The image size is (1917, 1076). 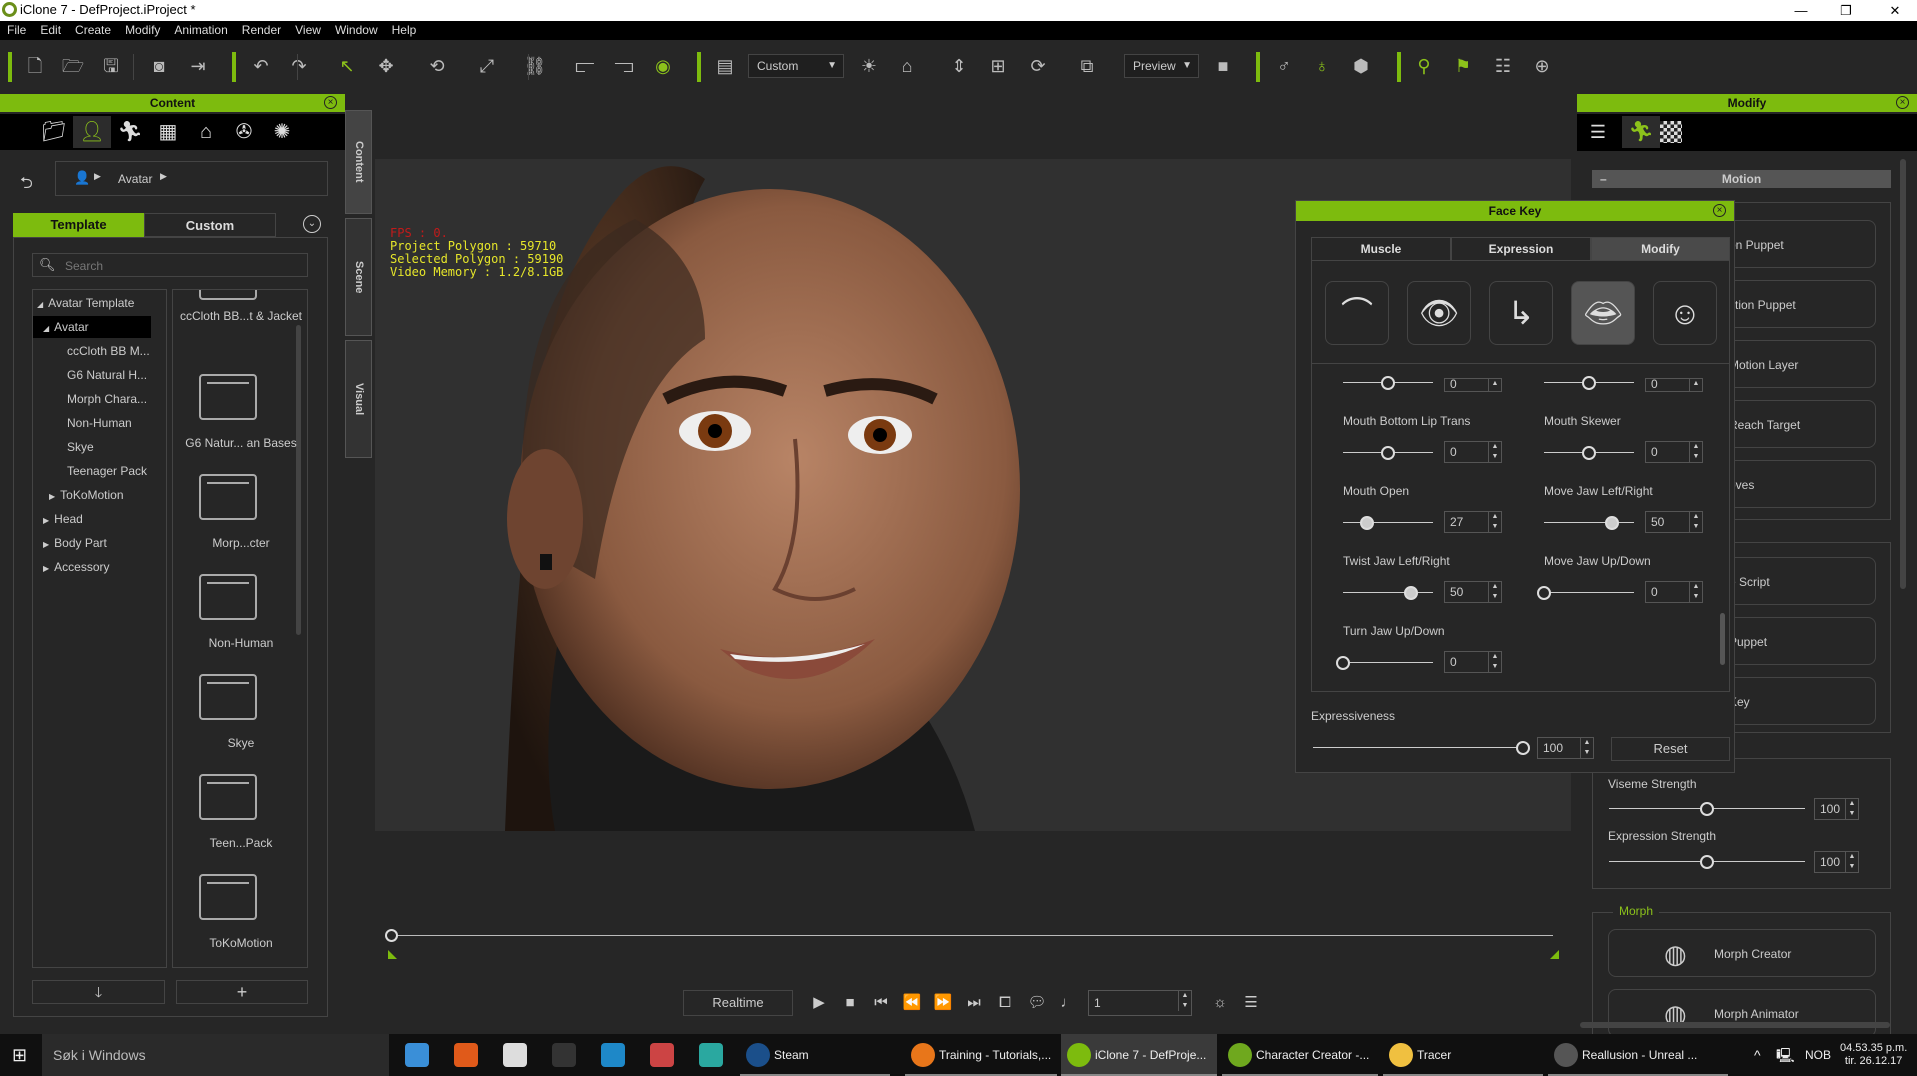 What do you see at coordinates (1388, 593) in the screenshot?
I see `twist-jaw-left-right-slider` at bounding box center [1388, 593].